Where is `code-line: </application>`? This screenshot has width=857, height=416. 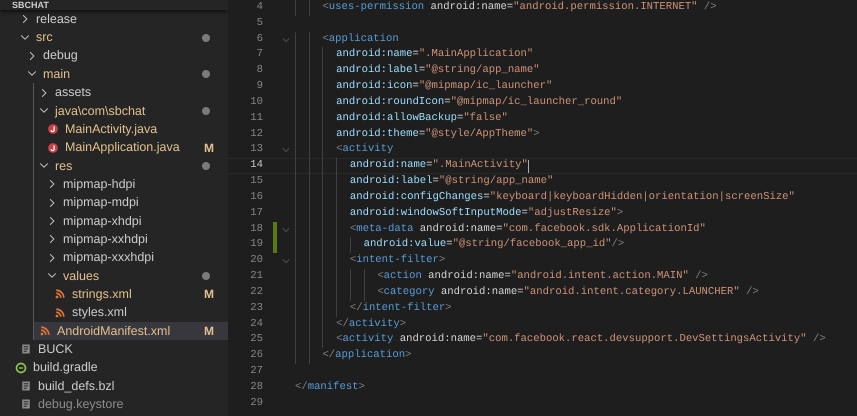
code-line: </application> is located at coordinates (367, 356).